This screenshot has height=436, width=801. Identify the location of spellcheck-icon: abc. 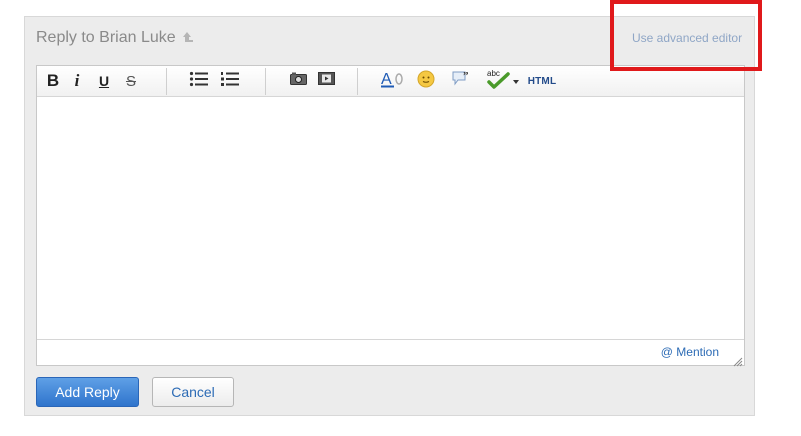
(498, 81).